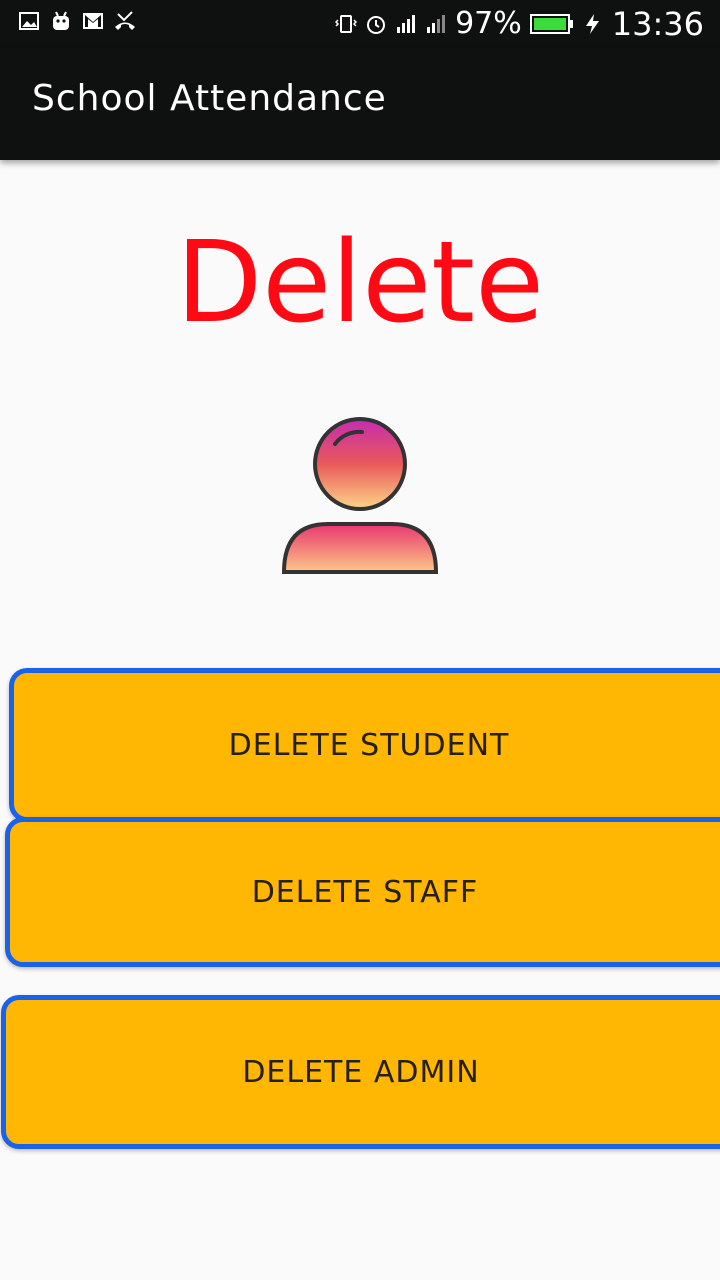 The image size is (720, 1280). I want to click on missed-call-icon, so click(125, 20).